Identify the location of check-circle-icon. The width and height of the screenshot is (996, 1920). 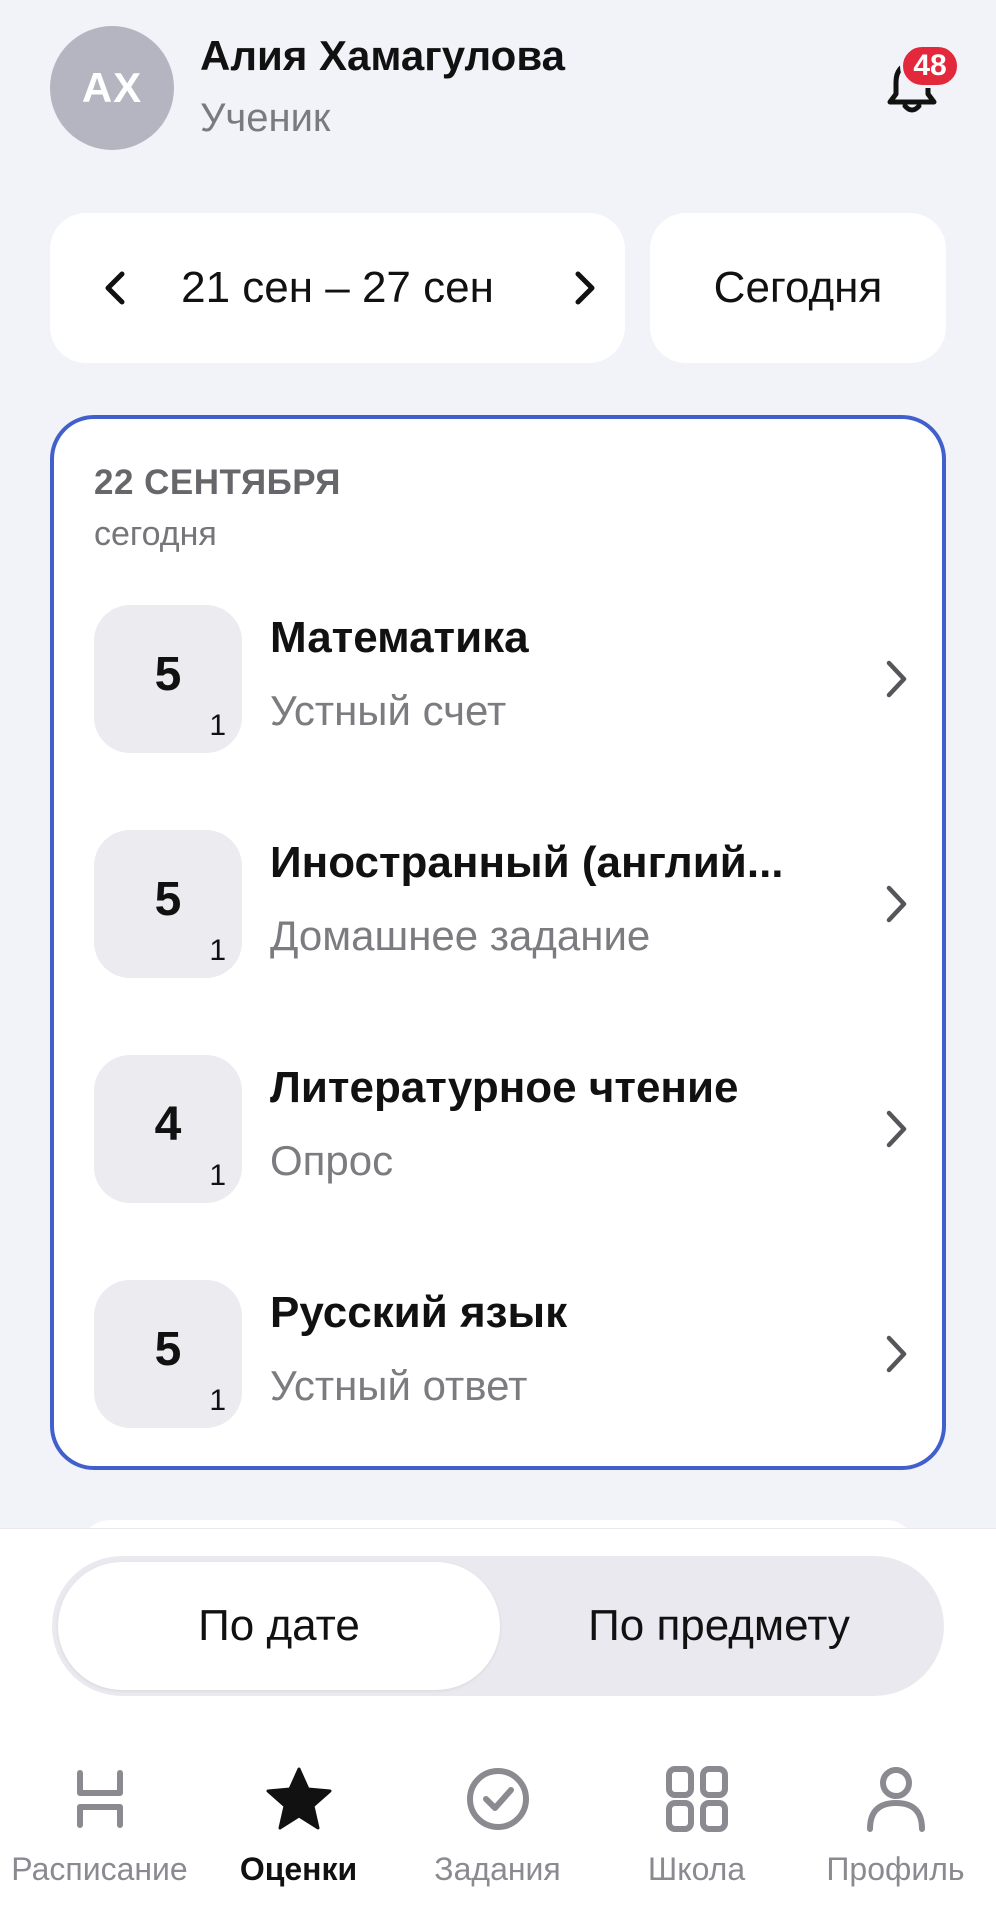
(498, 1799).